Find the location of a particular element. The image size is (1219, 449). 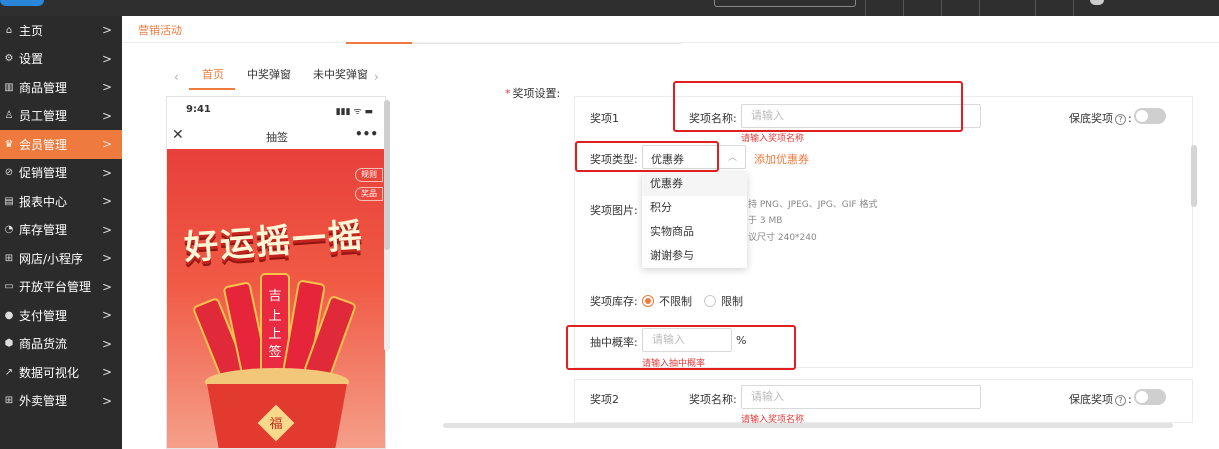

breadcrumb-bar: 营销活动 is located at coordinates (670, 29).